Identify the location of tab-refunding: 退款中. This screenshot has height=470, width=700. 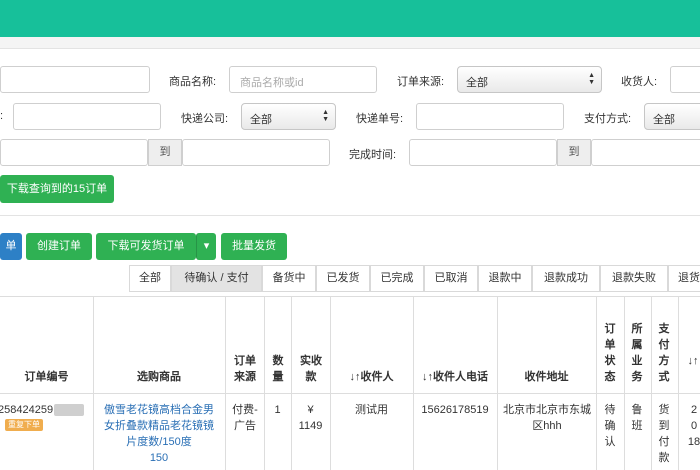
(505, 278).